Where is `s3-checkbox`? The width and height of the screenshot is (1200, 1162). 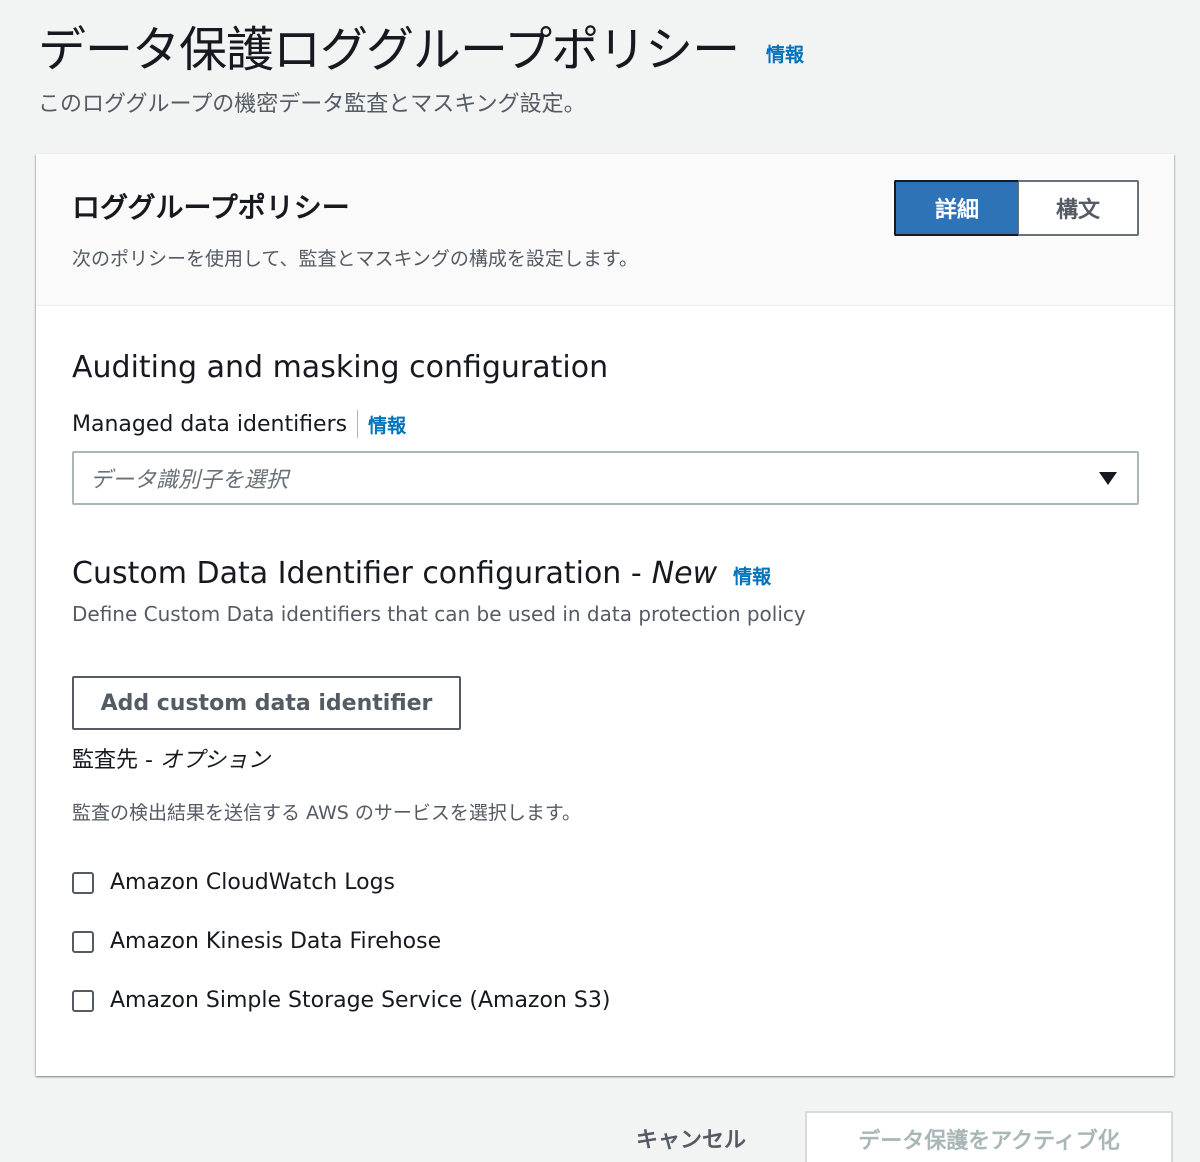
s3-checkbox is located at coordinates (83, 1000).